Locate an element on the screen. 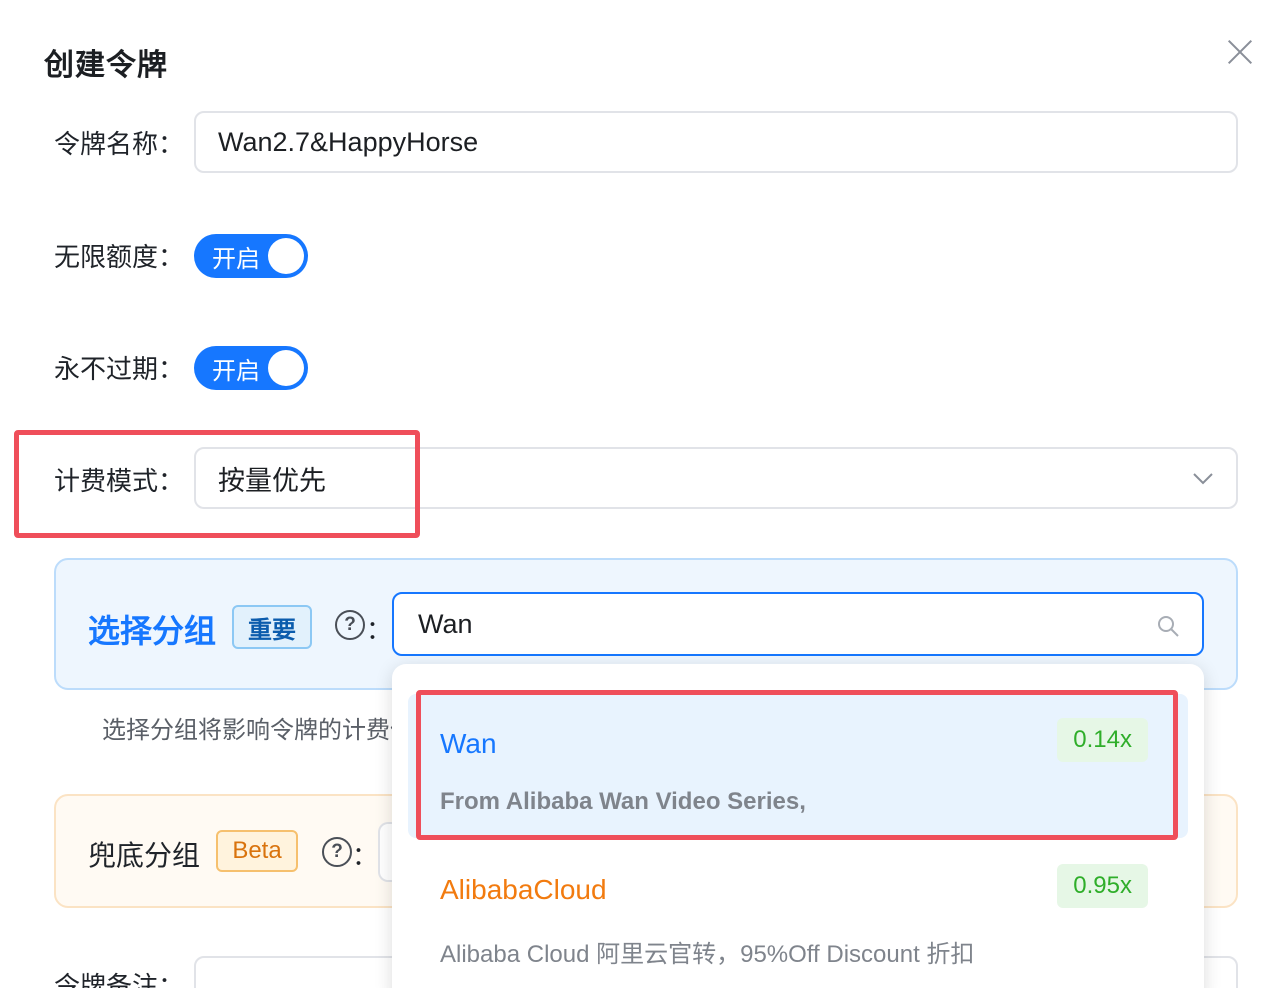 Image resolution: width=1286 pixels, height=988 pixels. billing-mode-value: 按量优先 is located at coordinates (272, 480).